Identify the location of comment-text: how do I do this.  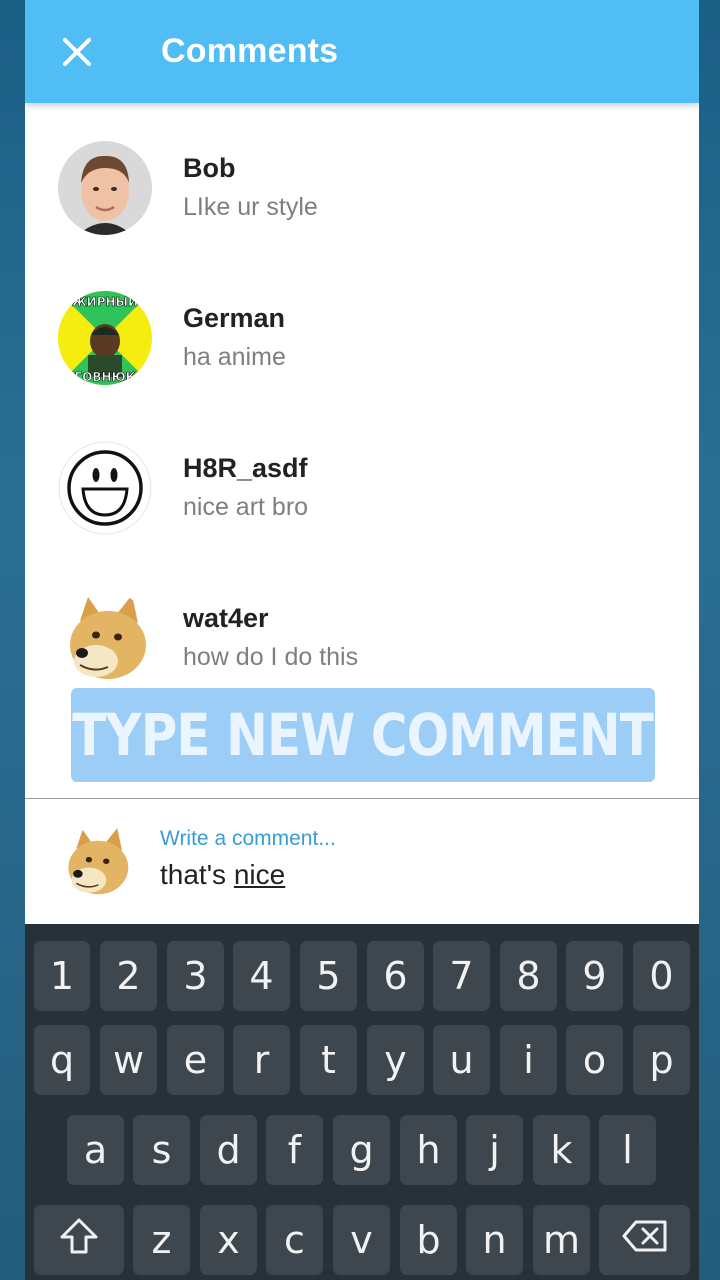
(271, 657).